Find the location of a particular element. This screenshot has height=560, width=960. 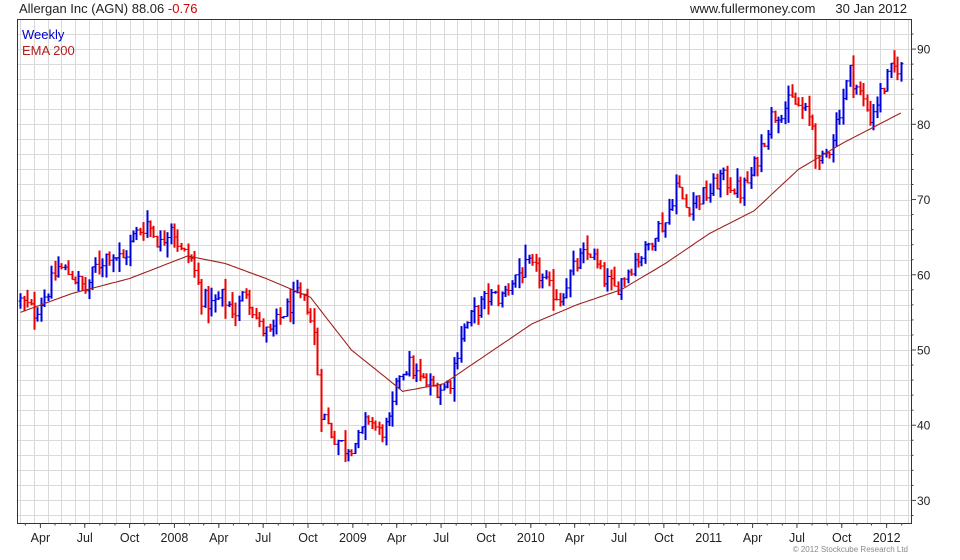

copyright-notice: © 2012 Stockcube Research Ltd is located at coordinates (850, 549).